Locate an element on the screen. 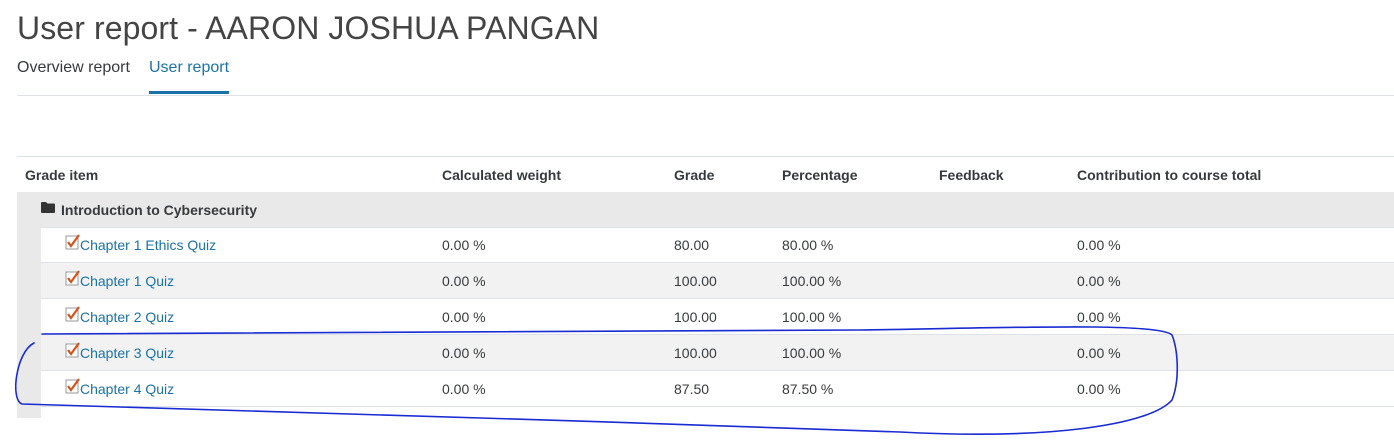 Image resolution: width=1394 pixels, height=442 pixels. header-feedback: Feedback is located at coordinates (971, 175).